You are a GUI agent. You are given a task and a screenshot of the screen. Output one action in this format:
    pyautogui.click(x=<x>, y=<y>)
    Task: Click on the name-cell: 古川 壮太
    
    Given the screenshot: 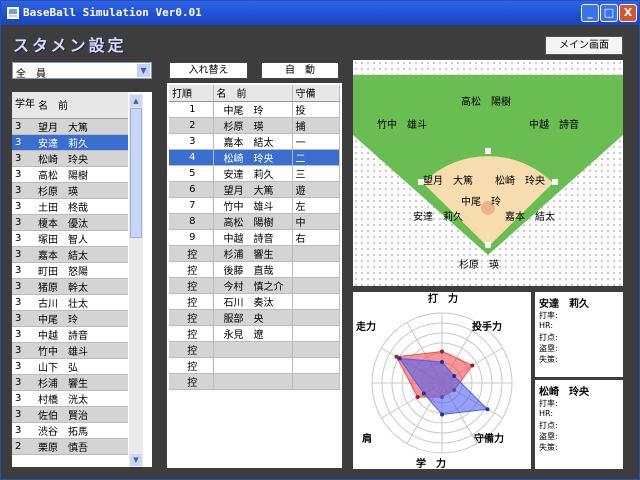 What is the action you would take?
    pyautogui.click(x=81, y=302)
    